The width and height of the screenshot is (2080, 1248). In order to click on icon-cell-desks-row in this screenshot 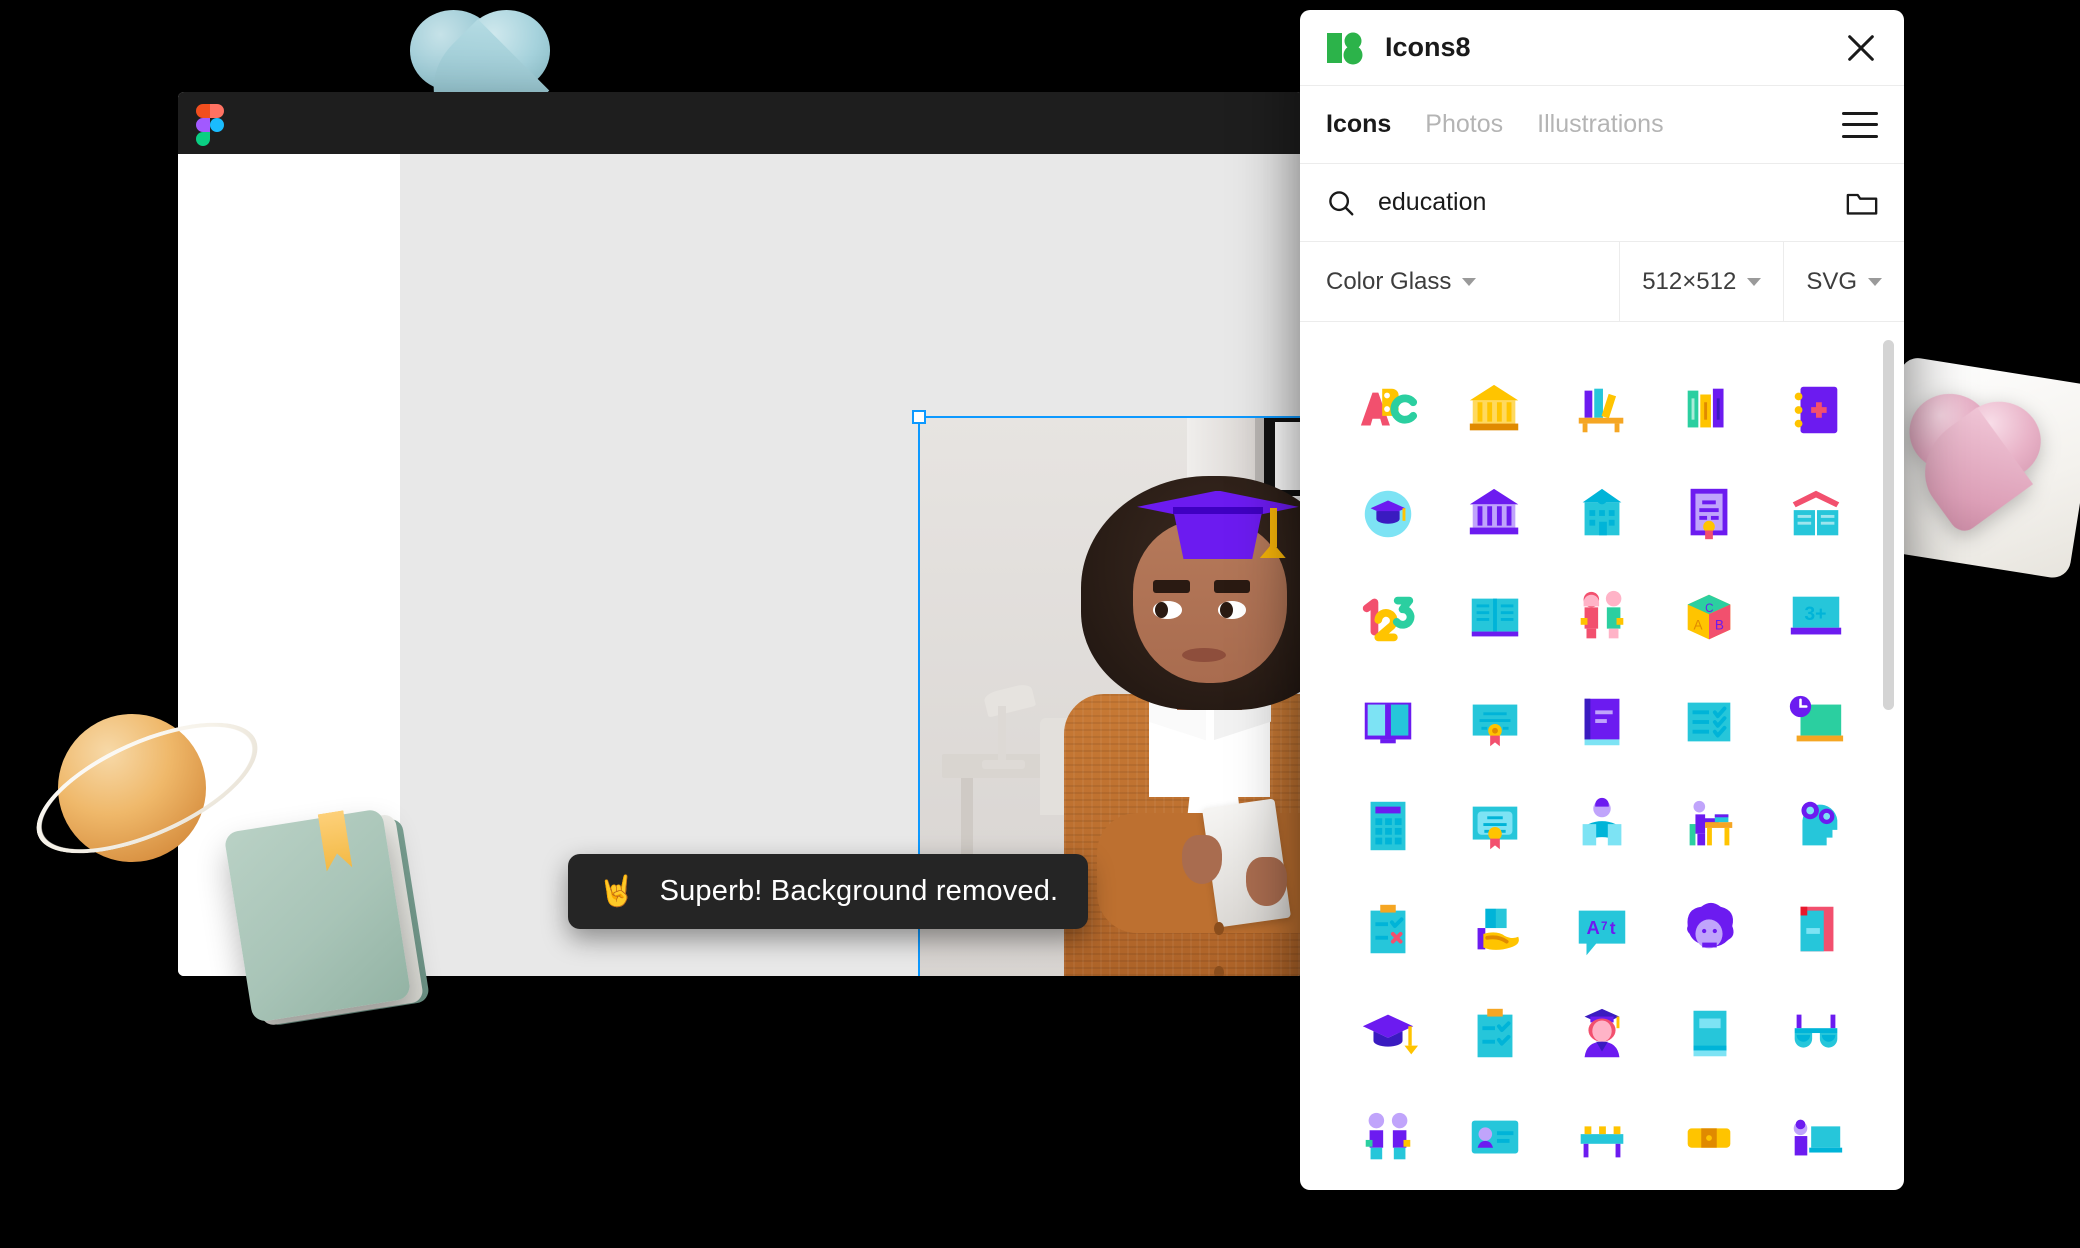, I will do `click(1601, 1138)`.